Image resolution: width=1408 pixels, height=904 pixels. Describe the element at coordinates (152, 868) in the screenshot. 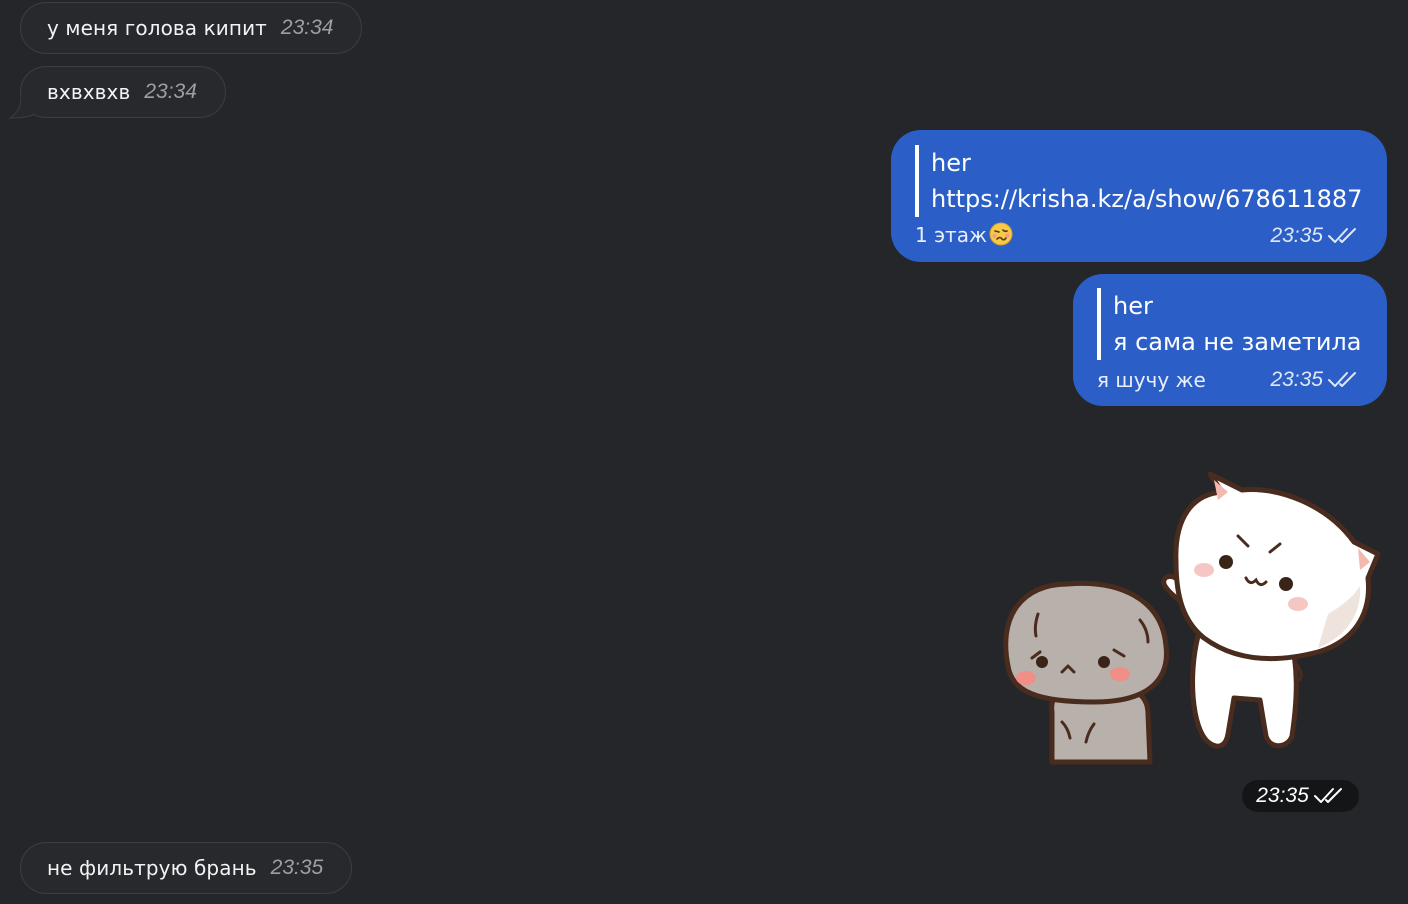

I see `message-text: не фильтрую брань` at that location.